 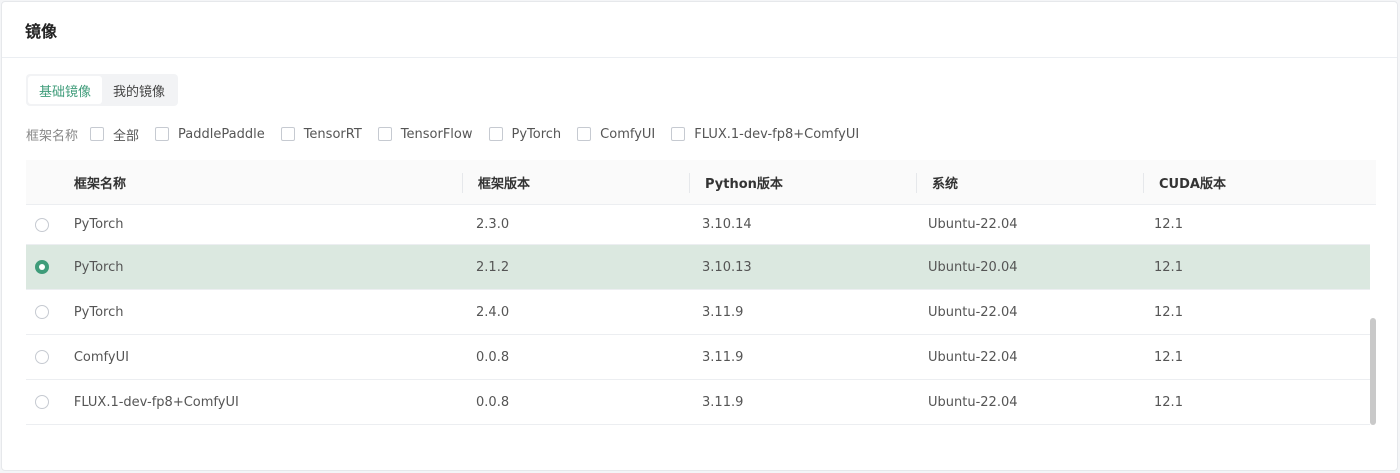 I want to click on column-header-label: CUDA版本, so click(x=1192, y=184).